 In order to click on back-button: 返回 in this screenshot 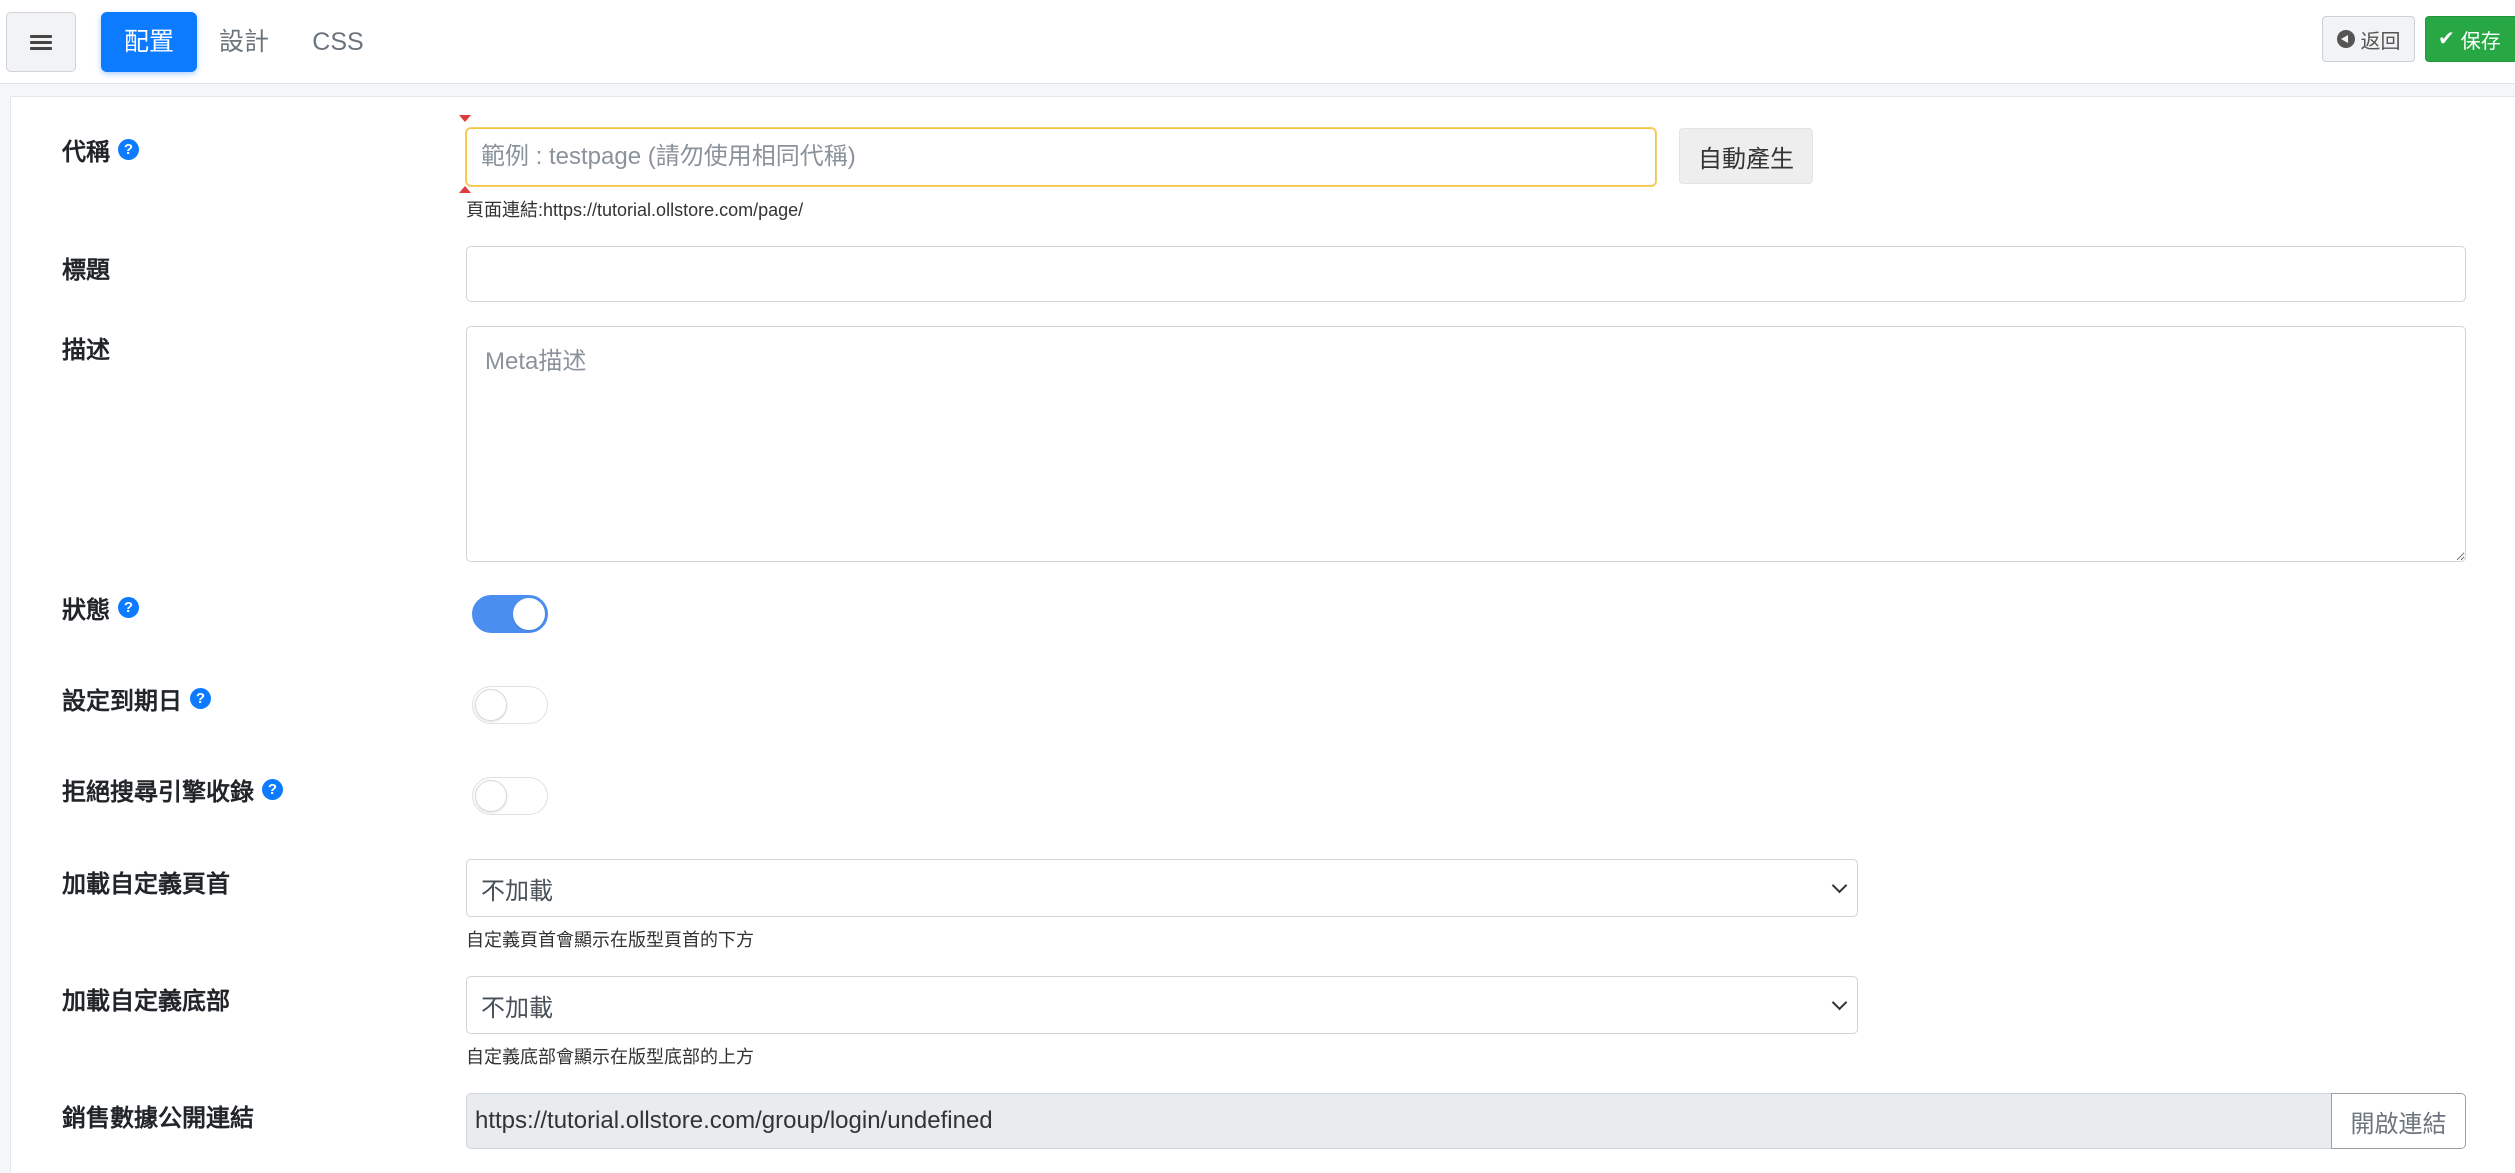, I will do `click(2368, 39)`.